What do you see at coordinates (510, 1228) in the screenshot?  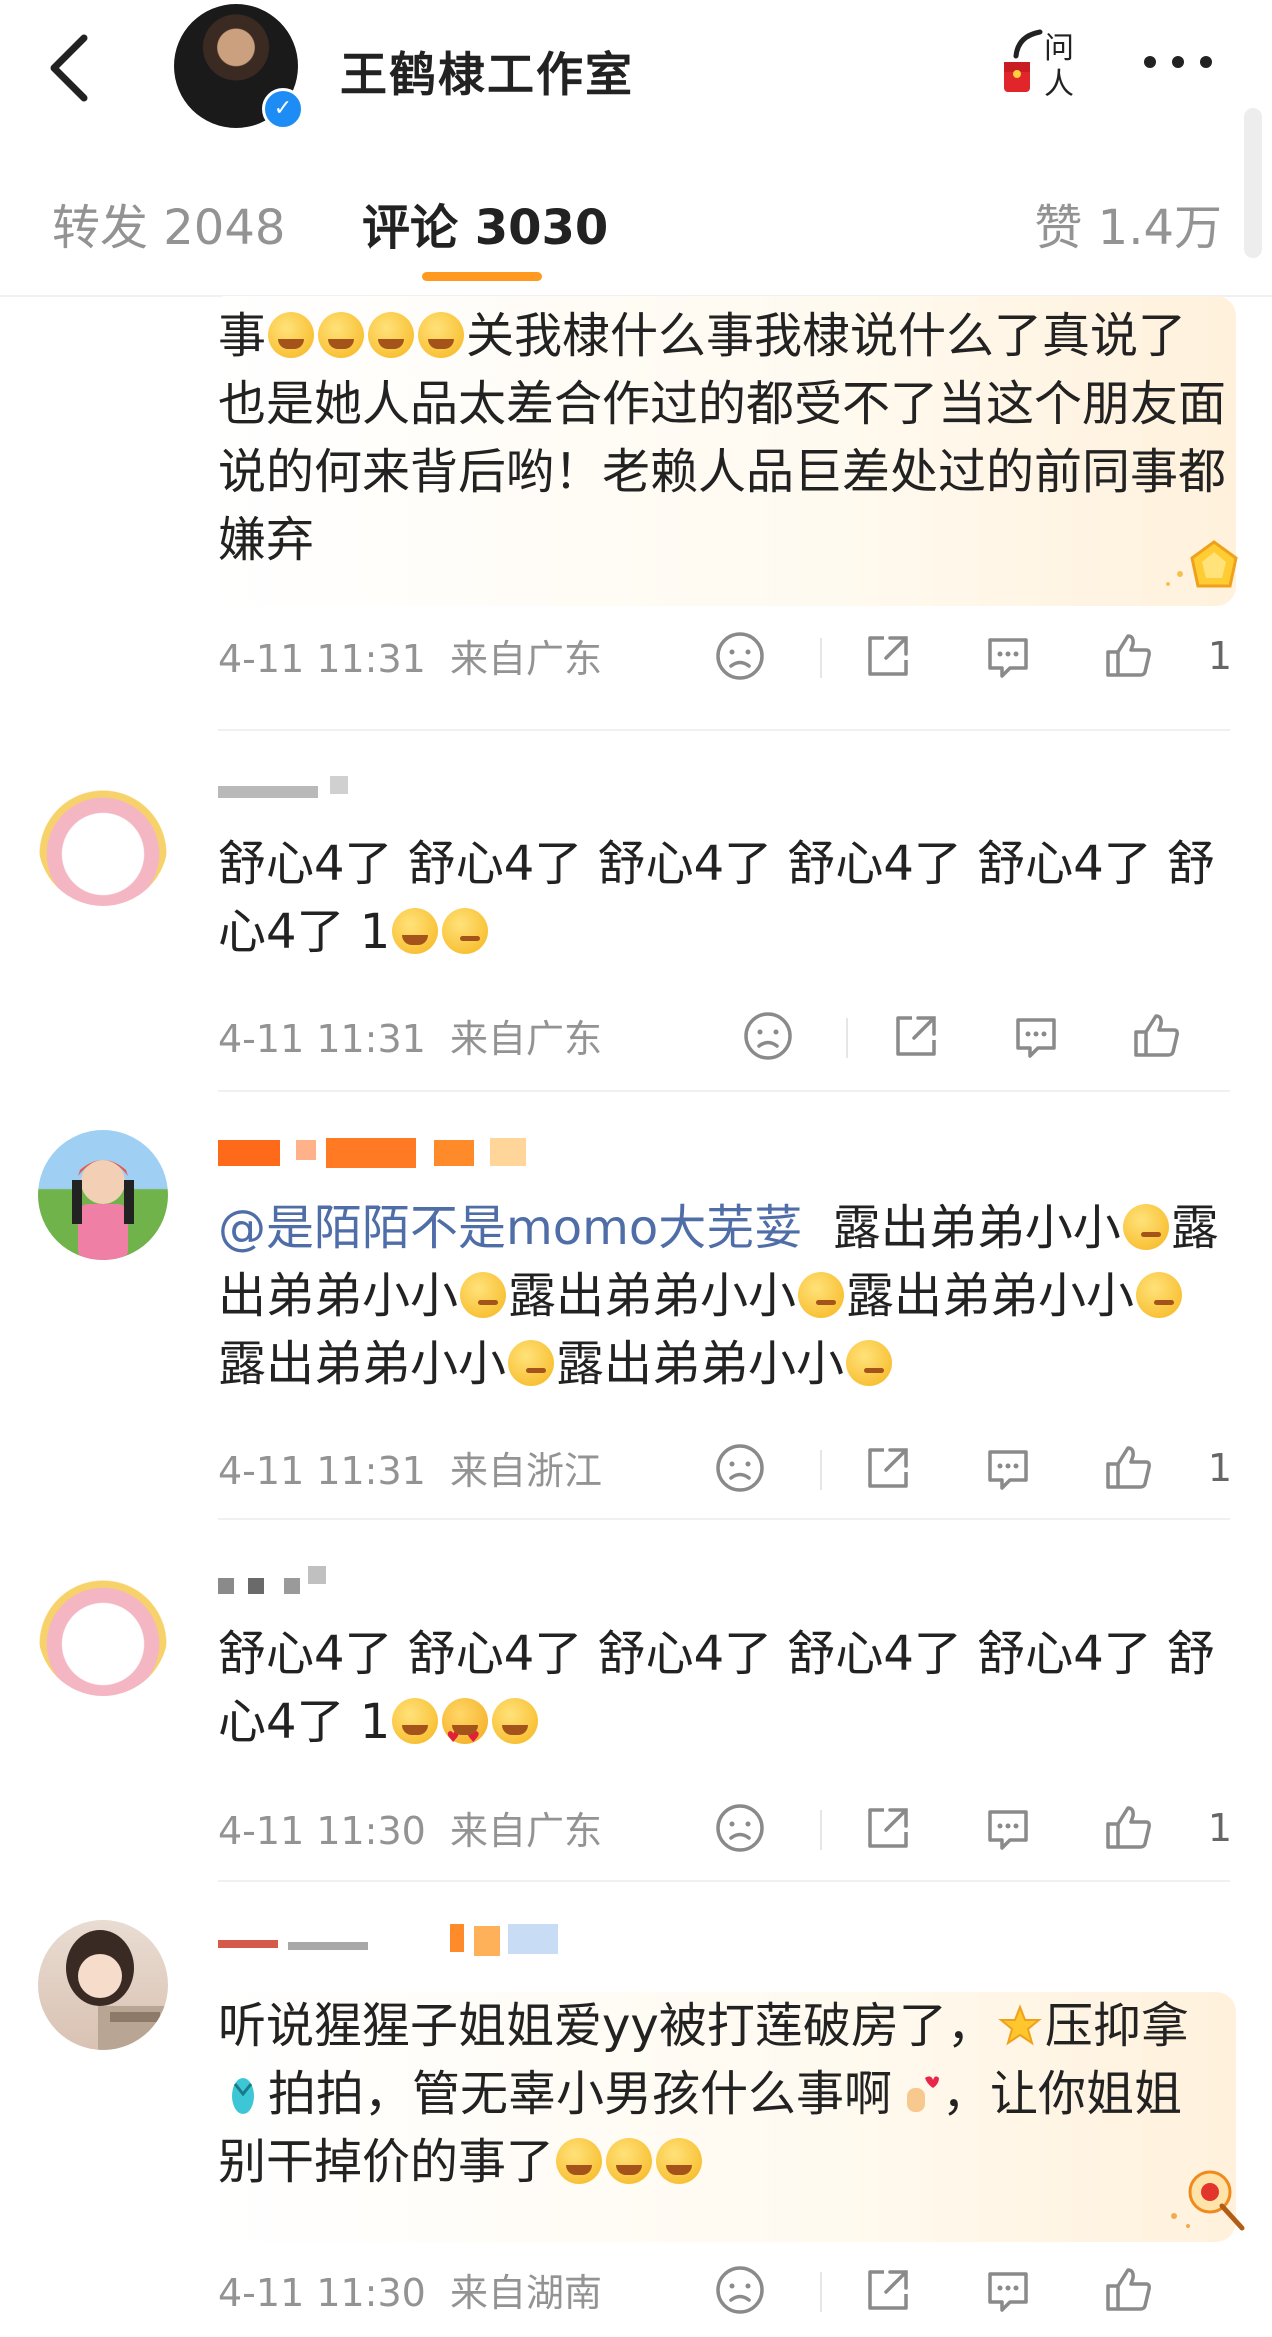 I see `mention-link: @是陌陌不是momo大芜荽` at bounding box center [510, 1228].